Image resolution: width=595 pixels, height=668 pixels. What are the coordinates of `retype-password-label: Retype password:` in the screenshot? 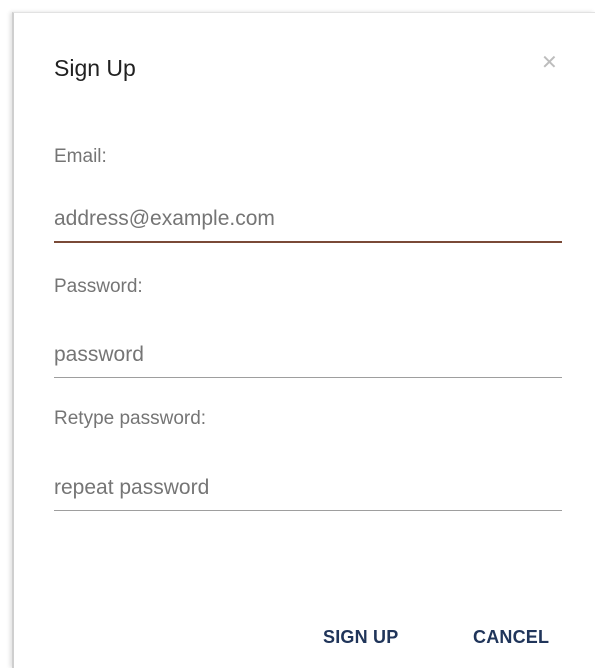 It's located at (130, 418).